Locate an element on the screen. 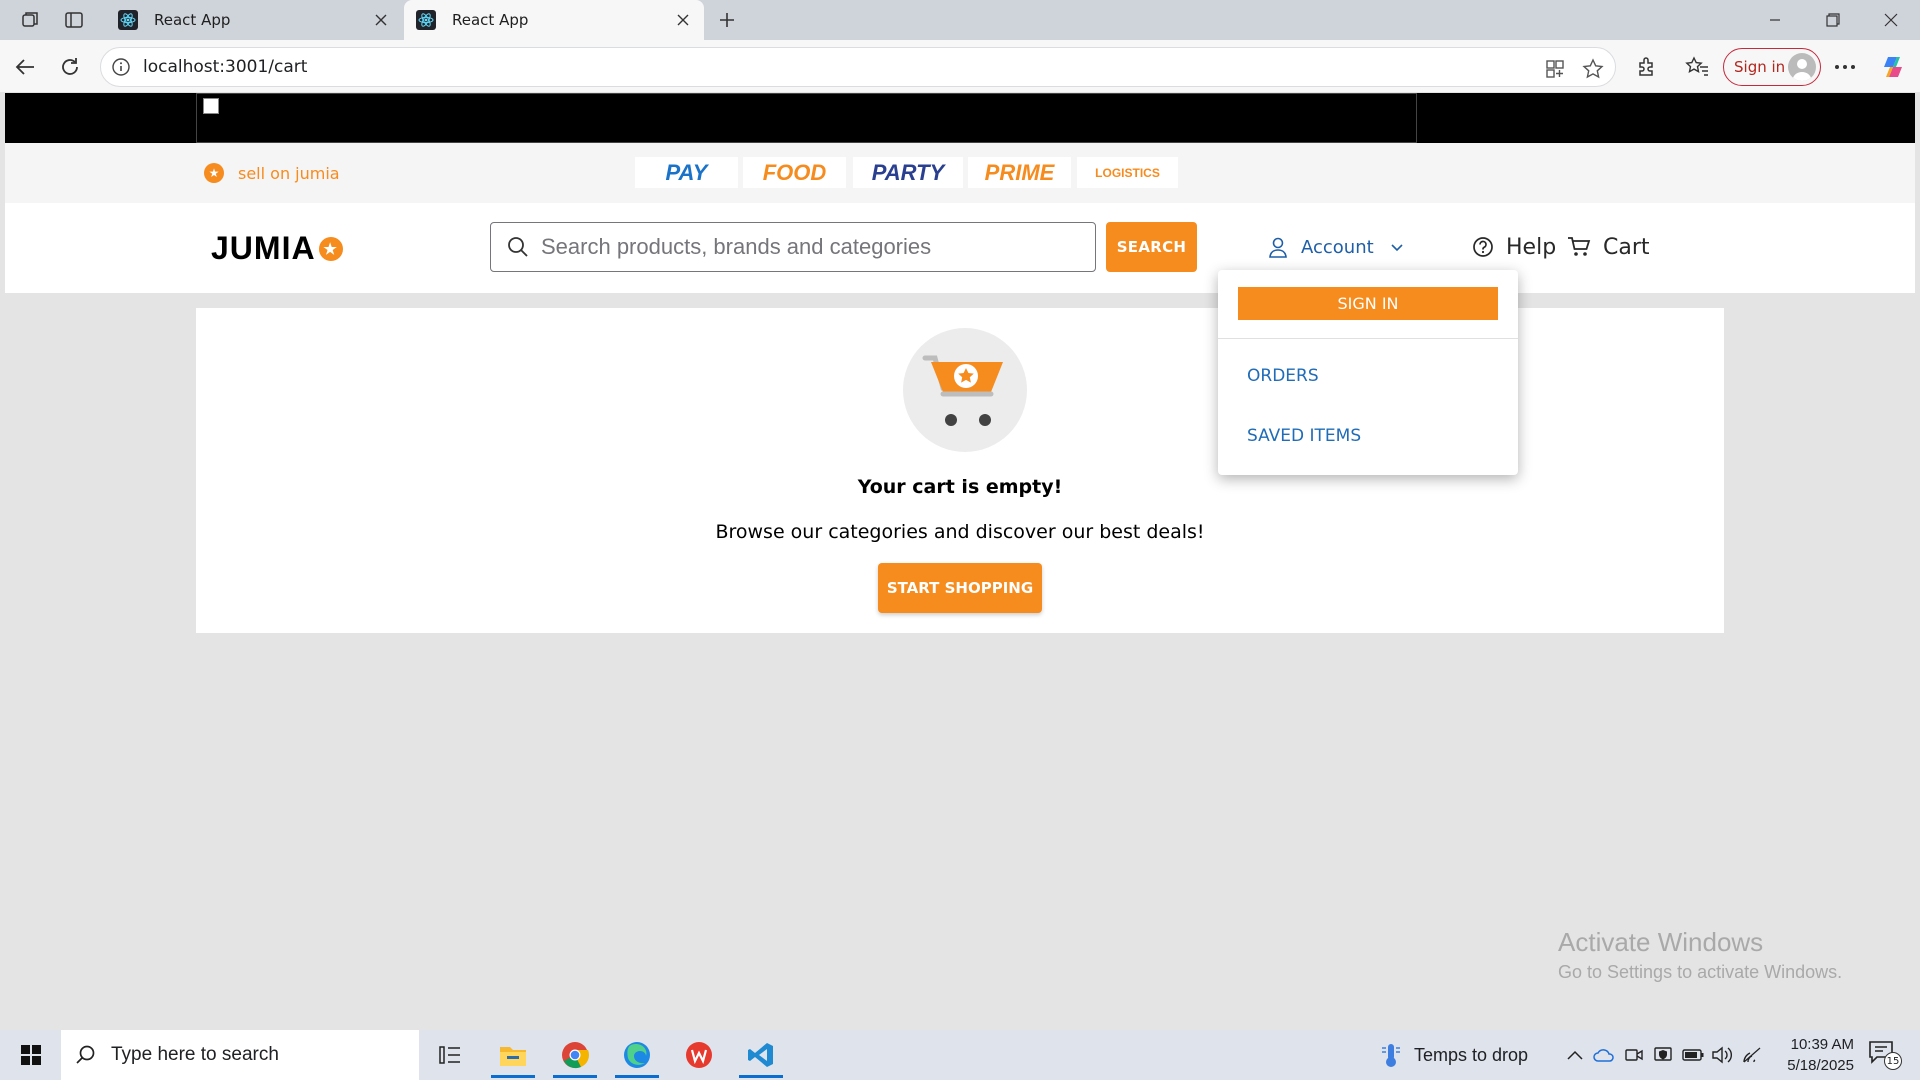  meet-now-icon is located at coordinates (1634, 1055).